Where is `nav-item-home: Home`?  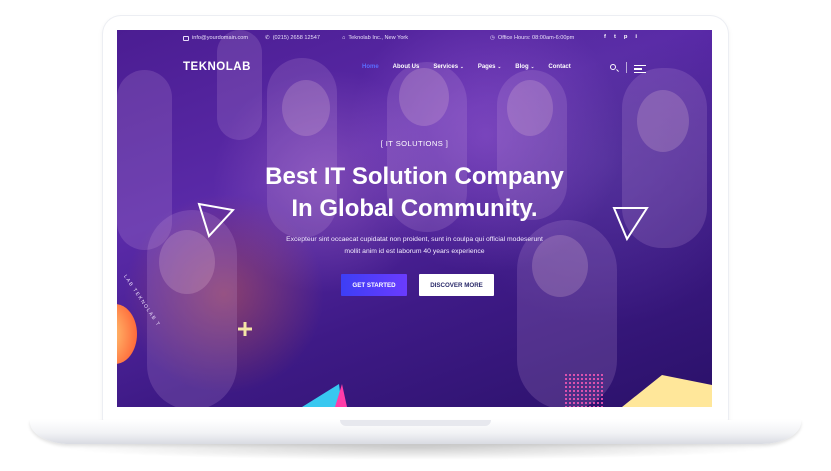
nav-item-home: Home is located at coordinates (370, 67).